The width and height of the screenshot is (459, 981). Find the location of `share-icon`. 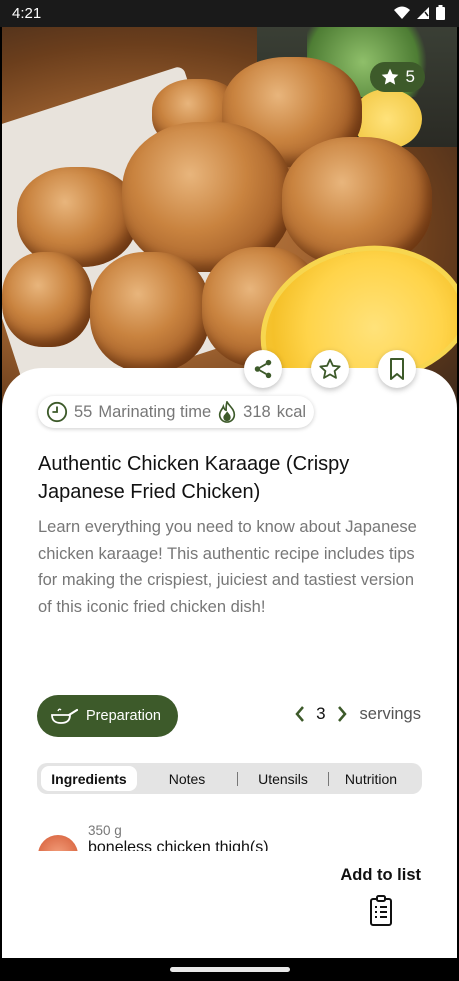

share-icon is located at coordinates (263, 369).